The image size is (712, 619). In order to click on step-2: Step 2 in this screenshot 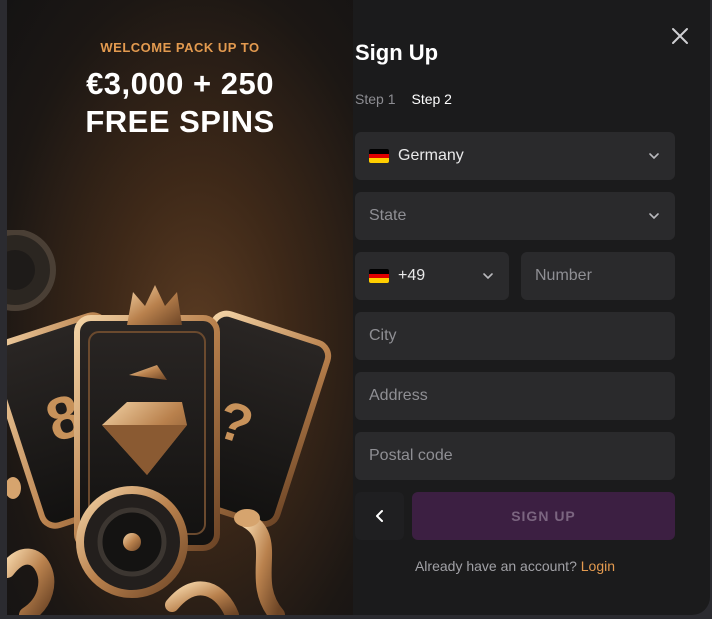, I will do `click(431, 99)`.